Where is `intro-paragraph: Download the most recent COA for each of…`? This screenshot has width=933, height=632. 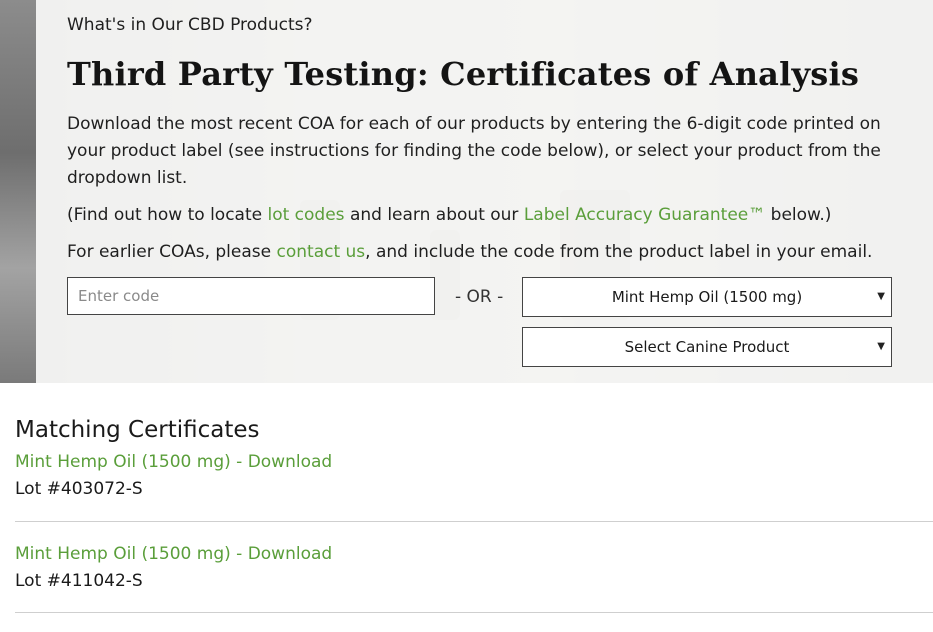 intro-paragraph: Download the most recent COA for each of… is located at coordinates (474, 151).